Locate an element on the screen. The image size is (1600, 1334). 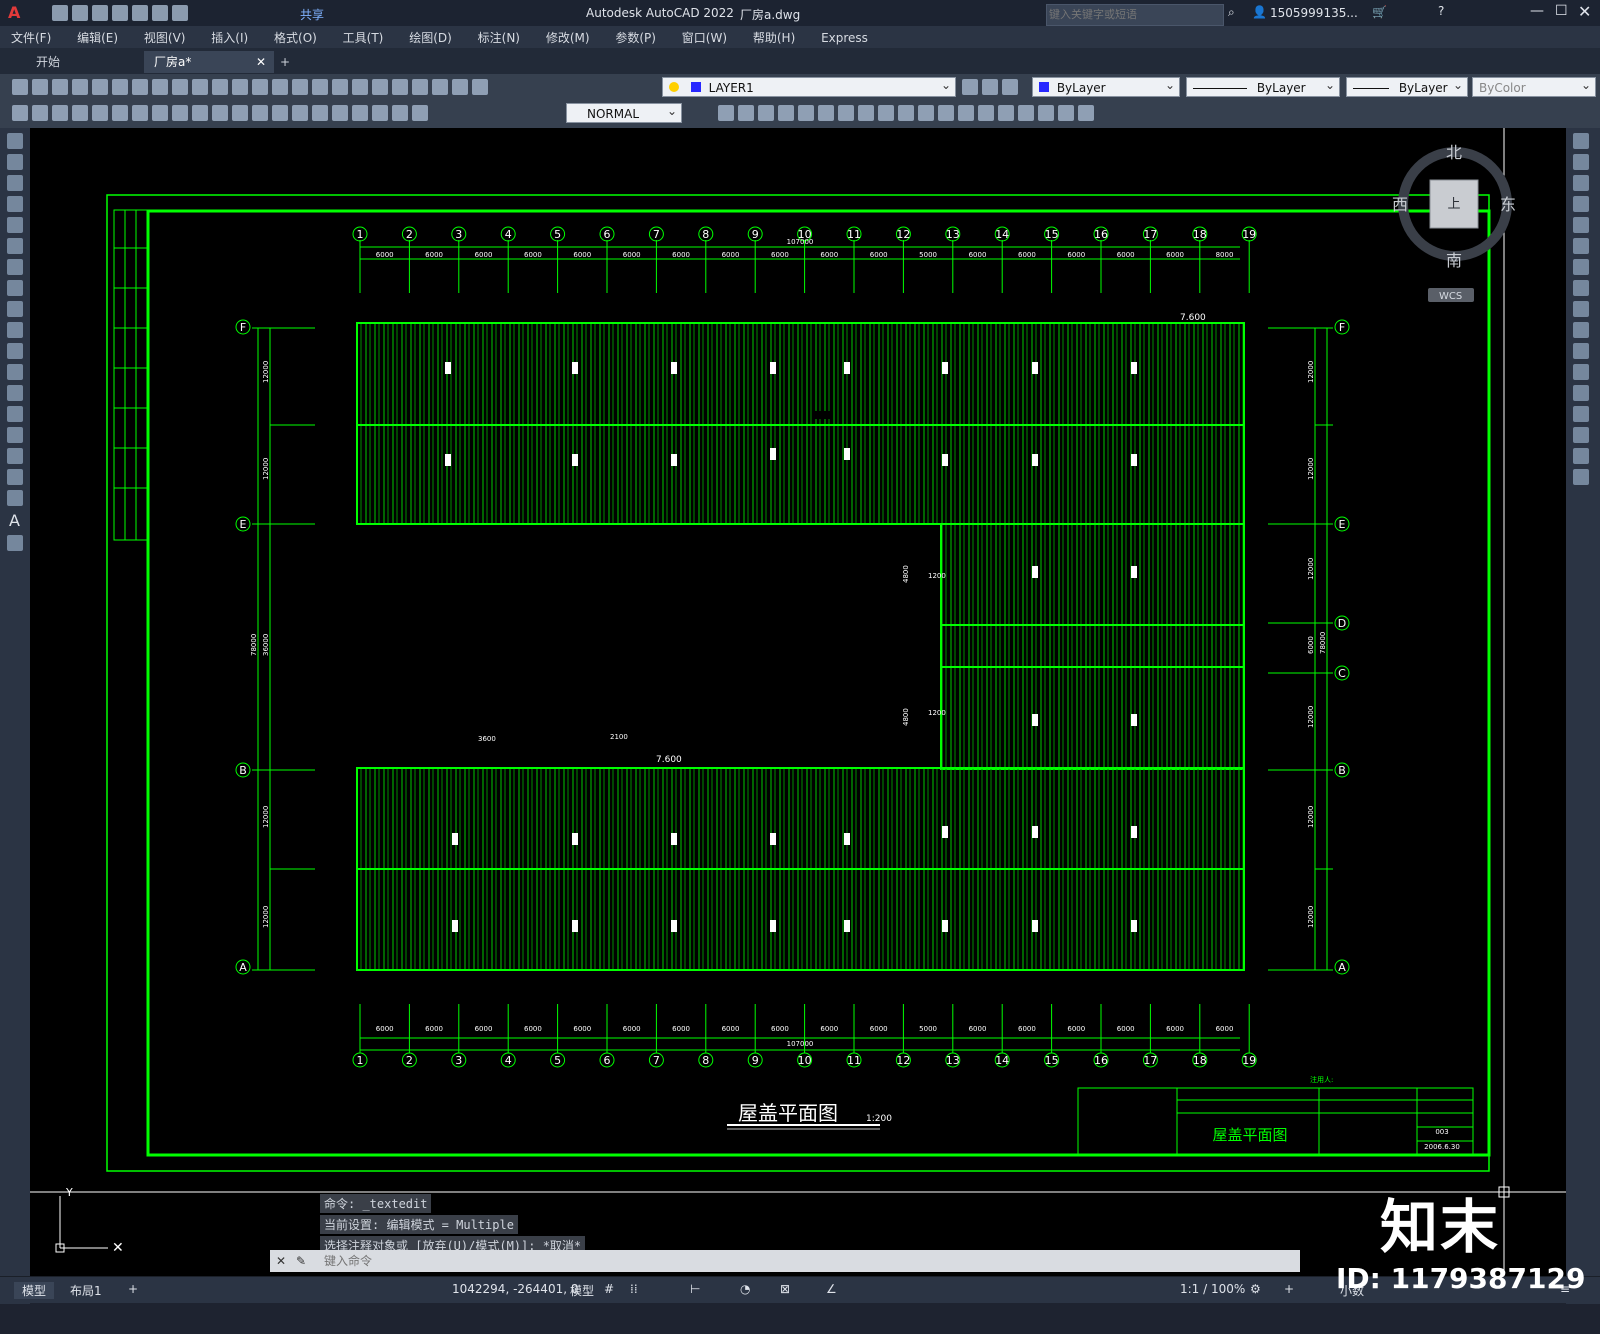
inspect-icon is located at coordinates (340, 113).